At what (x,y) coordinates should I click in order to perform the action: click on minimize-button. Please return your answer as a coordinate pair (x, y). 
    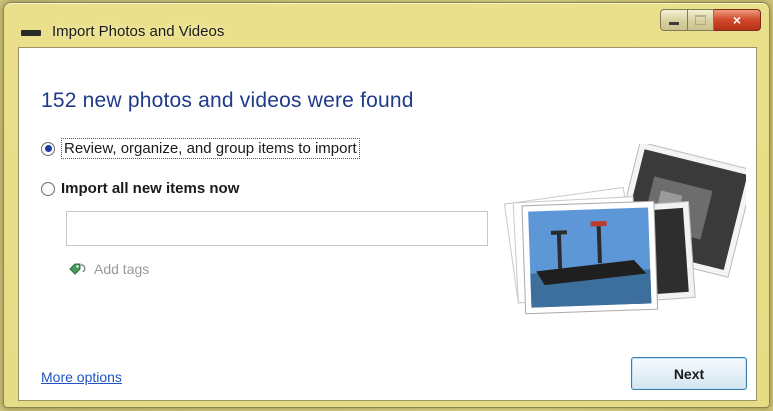
    Looking at the image, I should click on (674, 20).